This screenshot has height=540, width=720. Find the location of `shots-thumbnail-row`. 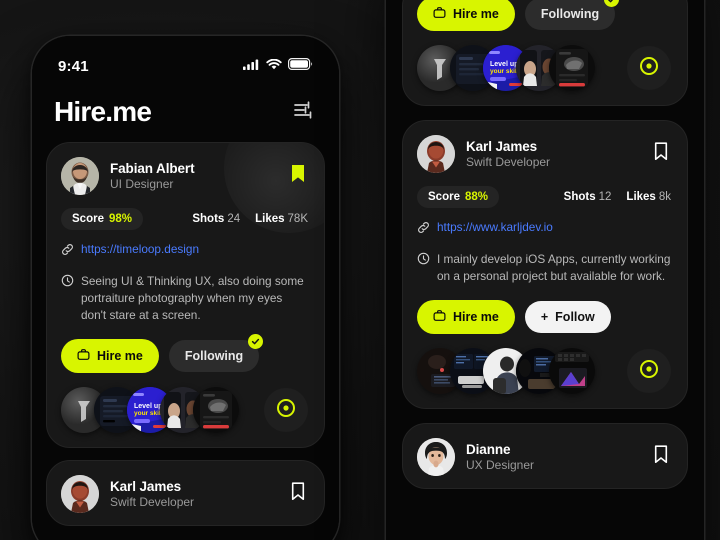

shots-thumbnail-row is located at coordinates (544, 371).